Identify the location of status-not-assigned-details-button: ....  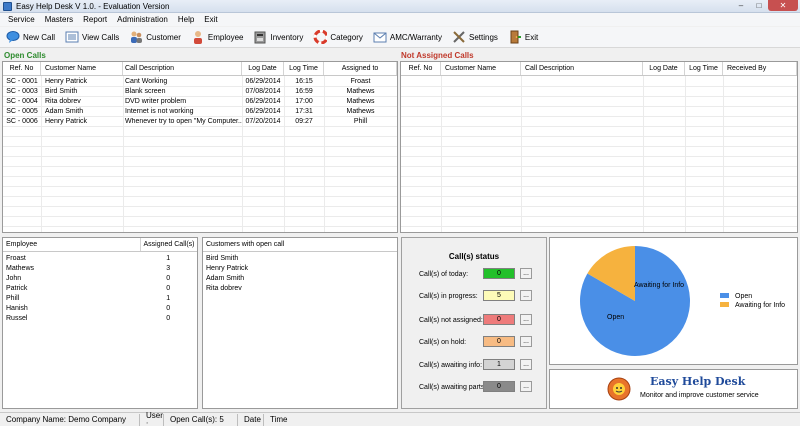
(526, 319).